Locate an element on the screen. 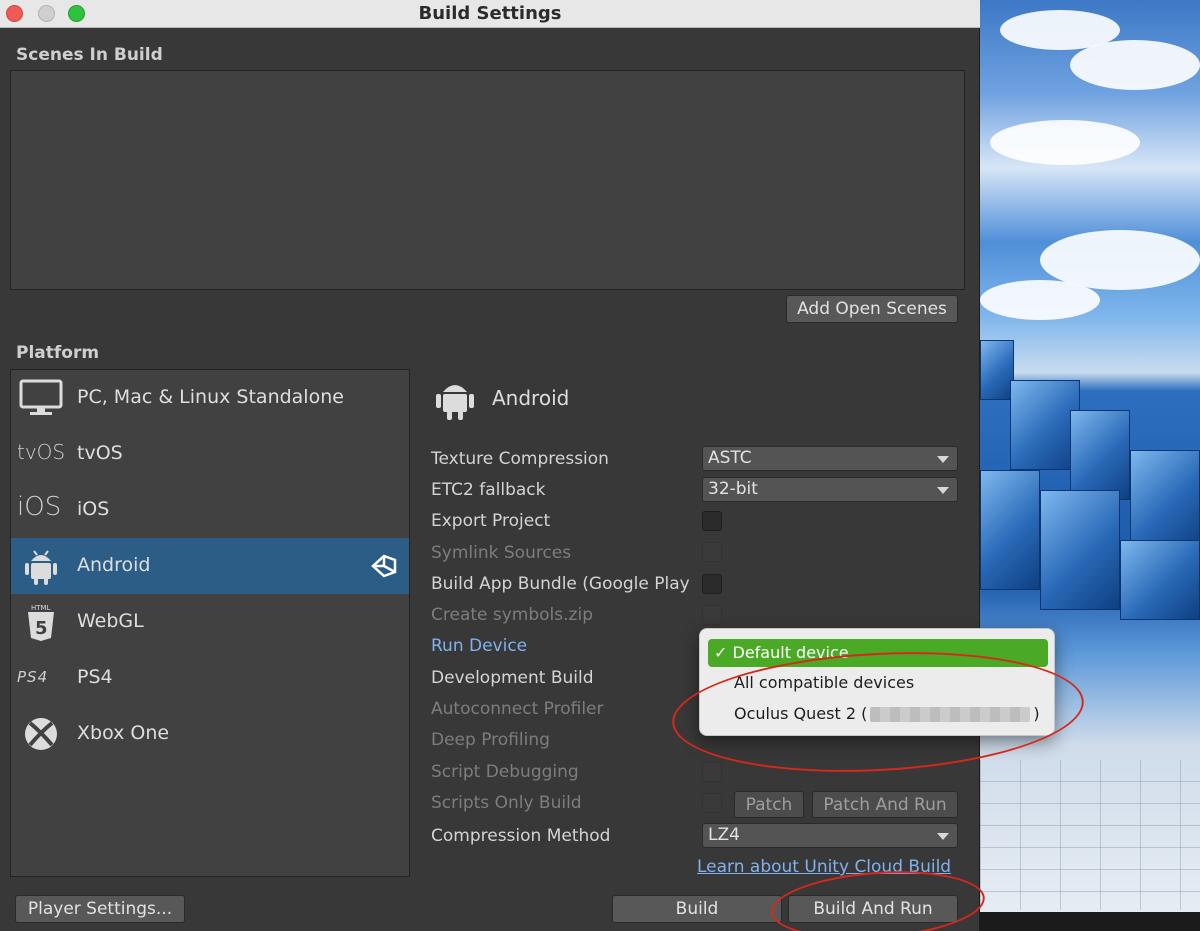  export-project-checkbox is located at coordinates (712, 521).